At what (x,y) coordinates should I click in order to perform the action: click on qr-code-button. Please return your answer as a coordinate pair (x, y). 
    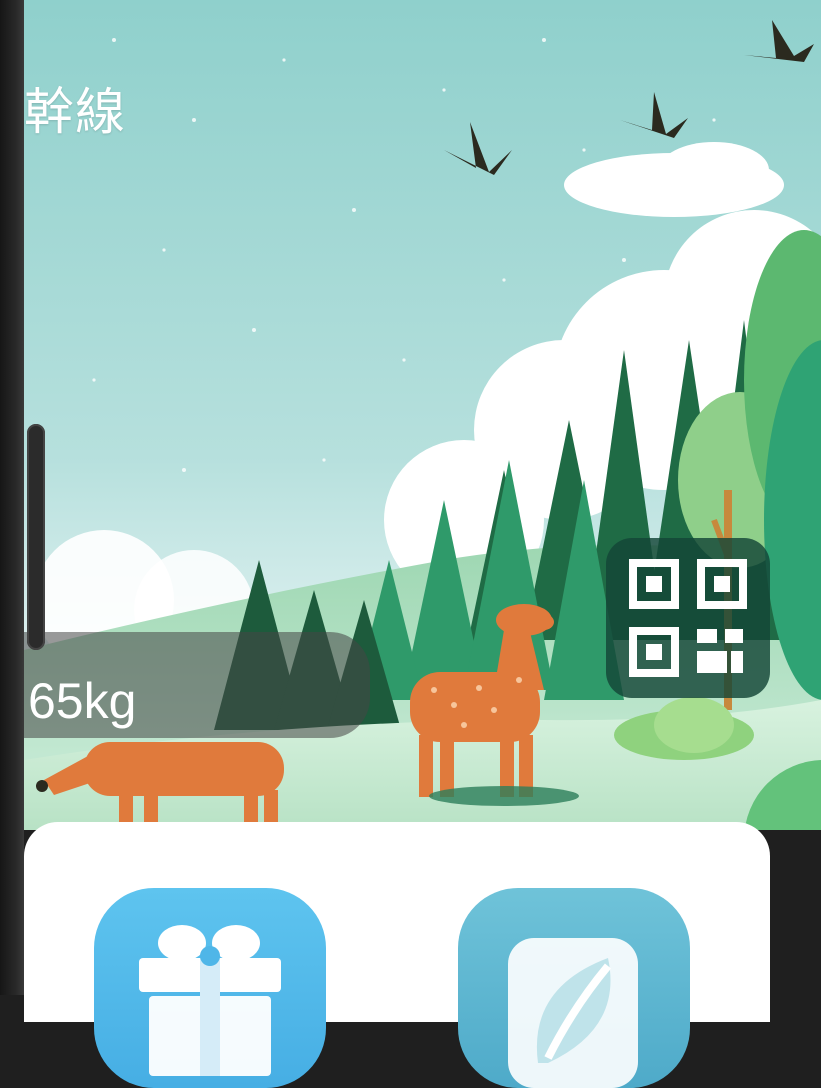
    Looking at the image, I should click on (688, 618).